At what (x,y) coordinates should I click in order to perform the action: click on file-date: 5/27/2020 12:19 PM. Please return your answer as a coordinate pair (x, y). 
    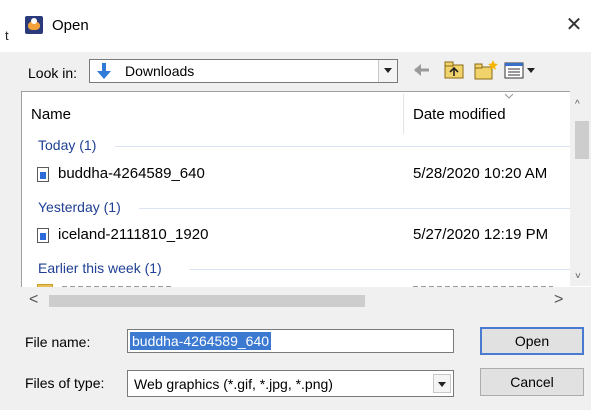
    Looking at the image, I should click on (481, 234).